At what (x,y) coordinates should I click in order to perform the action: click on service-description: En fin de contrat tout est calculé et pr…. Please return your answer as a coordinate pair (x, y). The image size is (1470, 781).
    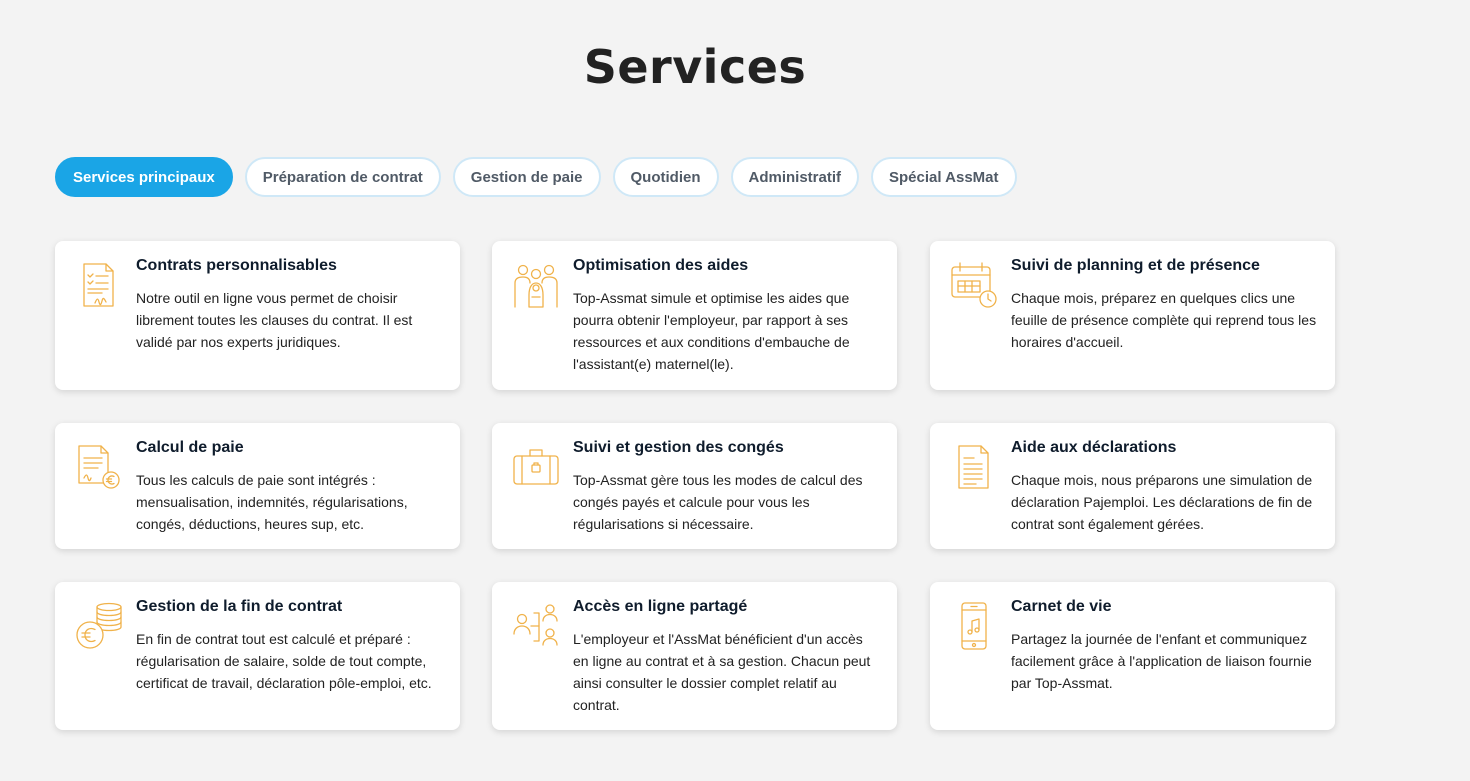
    Looking at the image, I should click on (284, 661).